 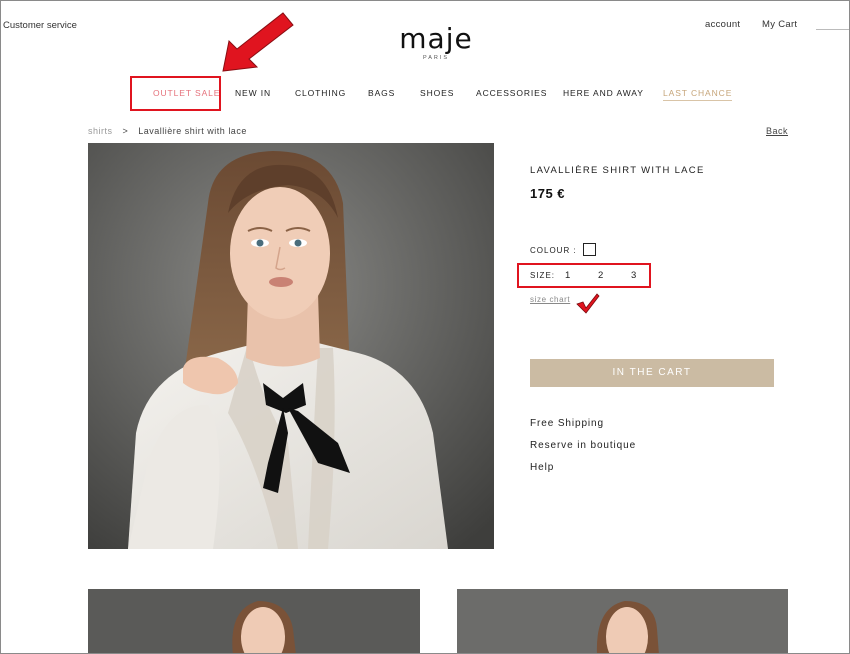 What do you see at coordinates (589, 249) in the screenshot?
I see `colour-swatch-white` at bounding box center [589, 249].